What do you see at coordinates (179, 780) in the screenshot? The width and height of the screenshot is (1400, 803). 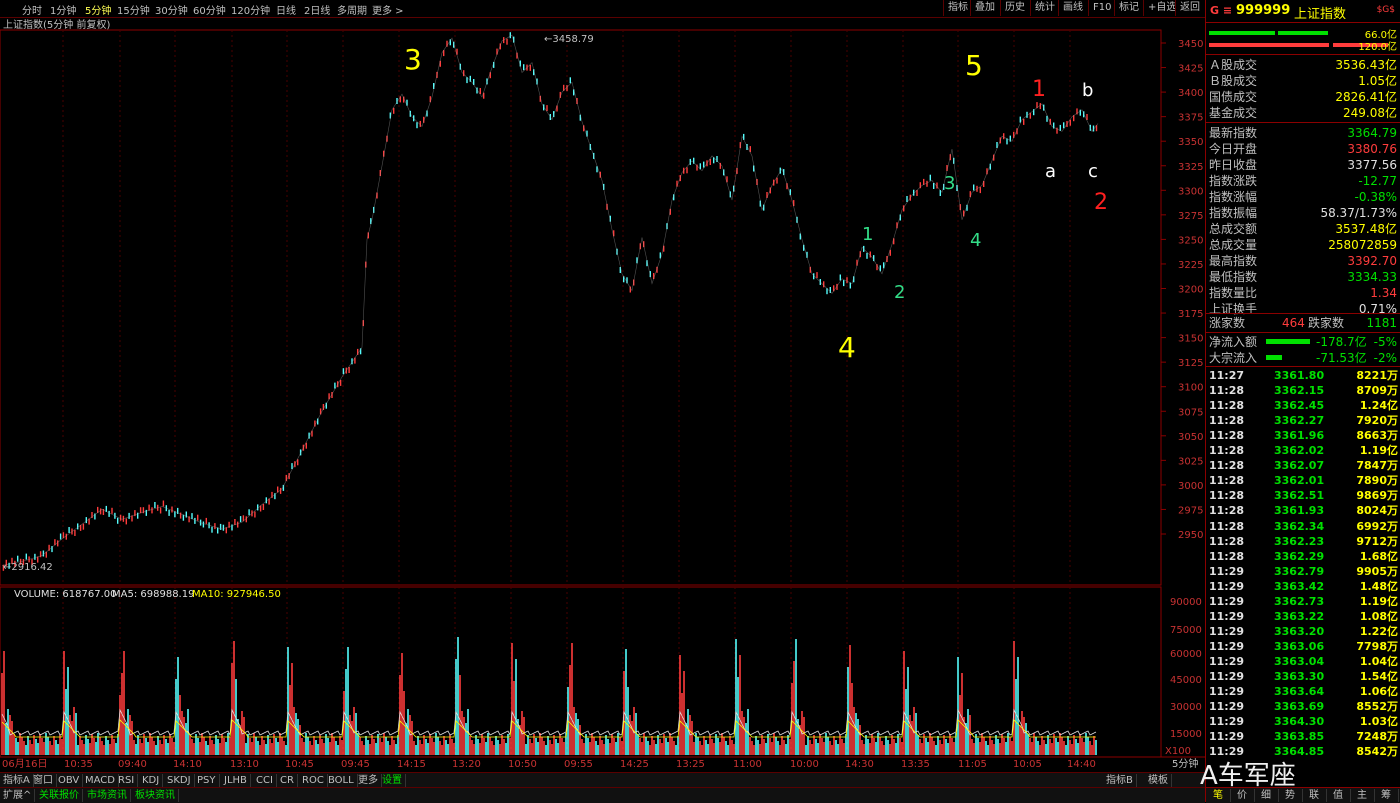 I see `indicator-tab-6: SKDJ` at bounding box center [179, 780].